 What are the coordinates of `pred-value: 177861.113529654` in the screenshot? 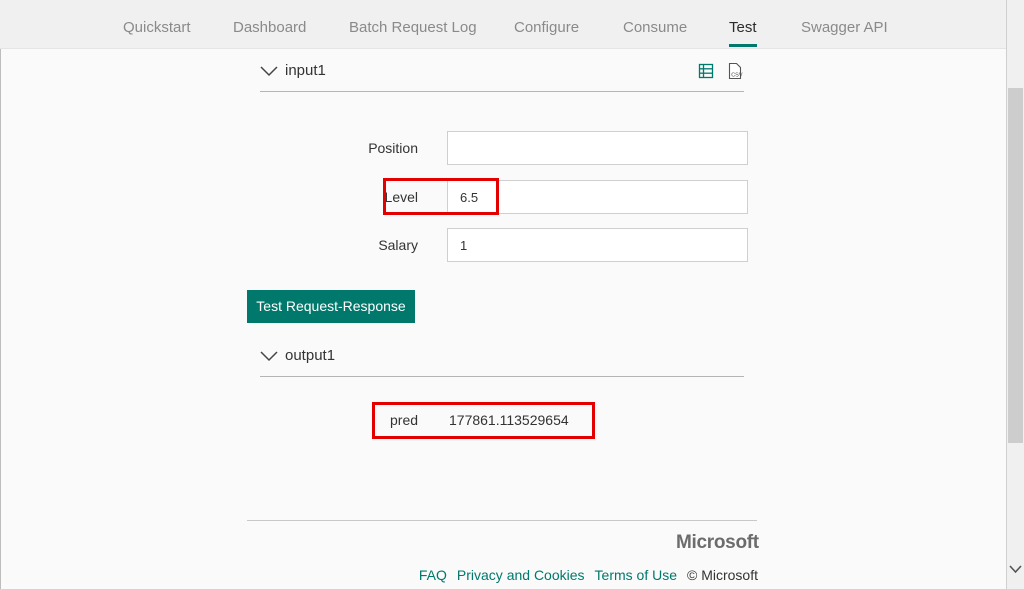 It's located at (509, 420).